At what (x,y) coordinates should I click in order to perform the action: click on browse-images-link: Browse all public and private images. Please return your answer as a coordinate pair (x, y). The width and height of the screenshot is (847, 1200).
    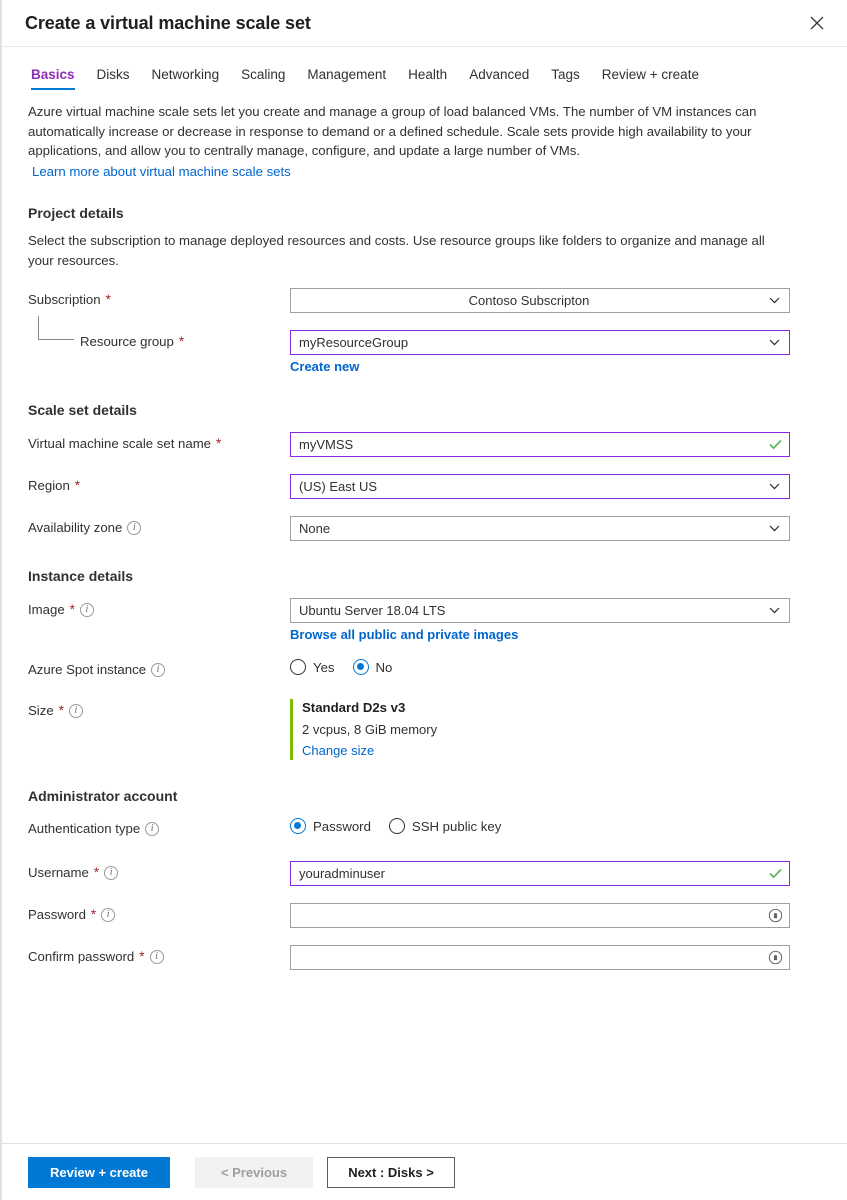
    Looking at the image, I should click on (404, 634).